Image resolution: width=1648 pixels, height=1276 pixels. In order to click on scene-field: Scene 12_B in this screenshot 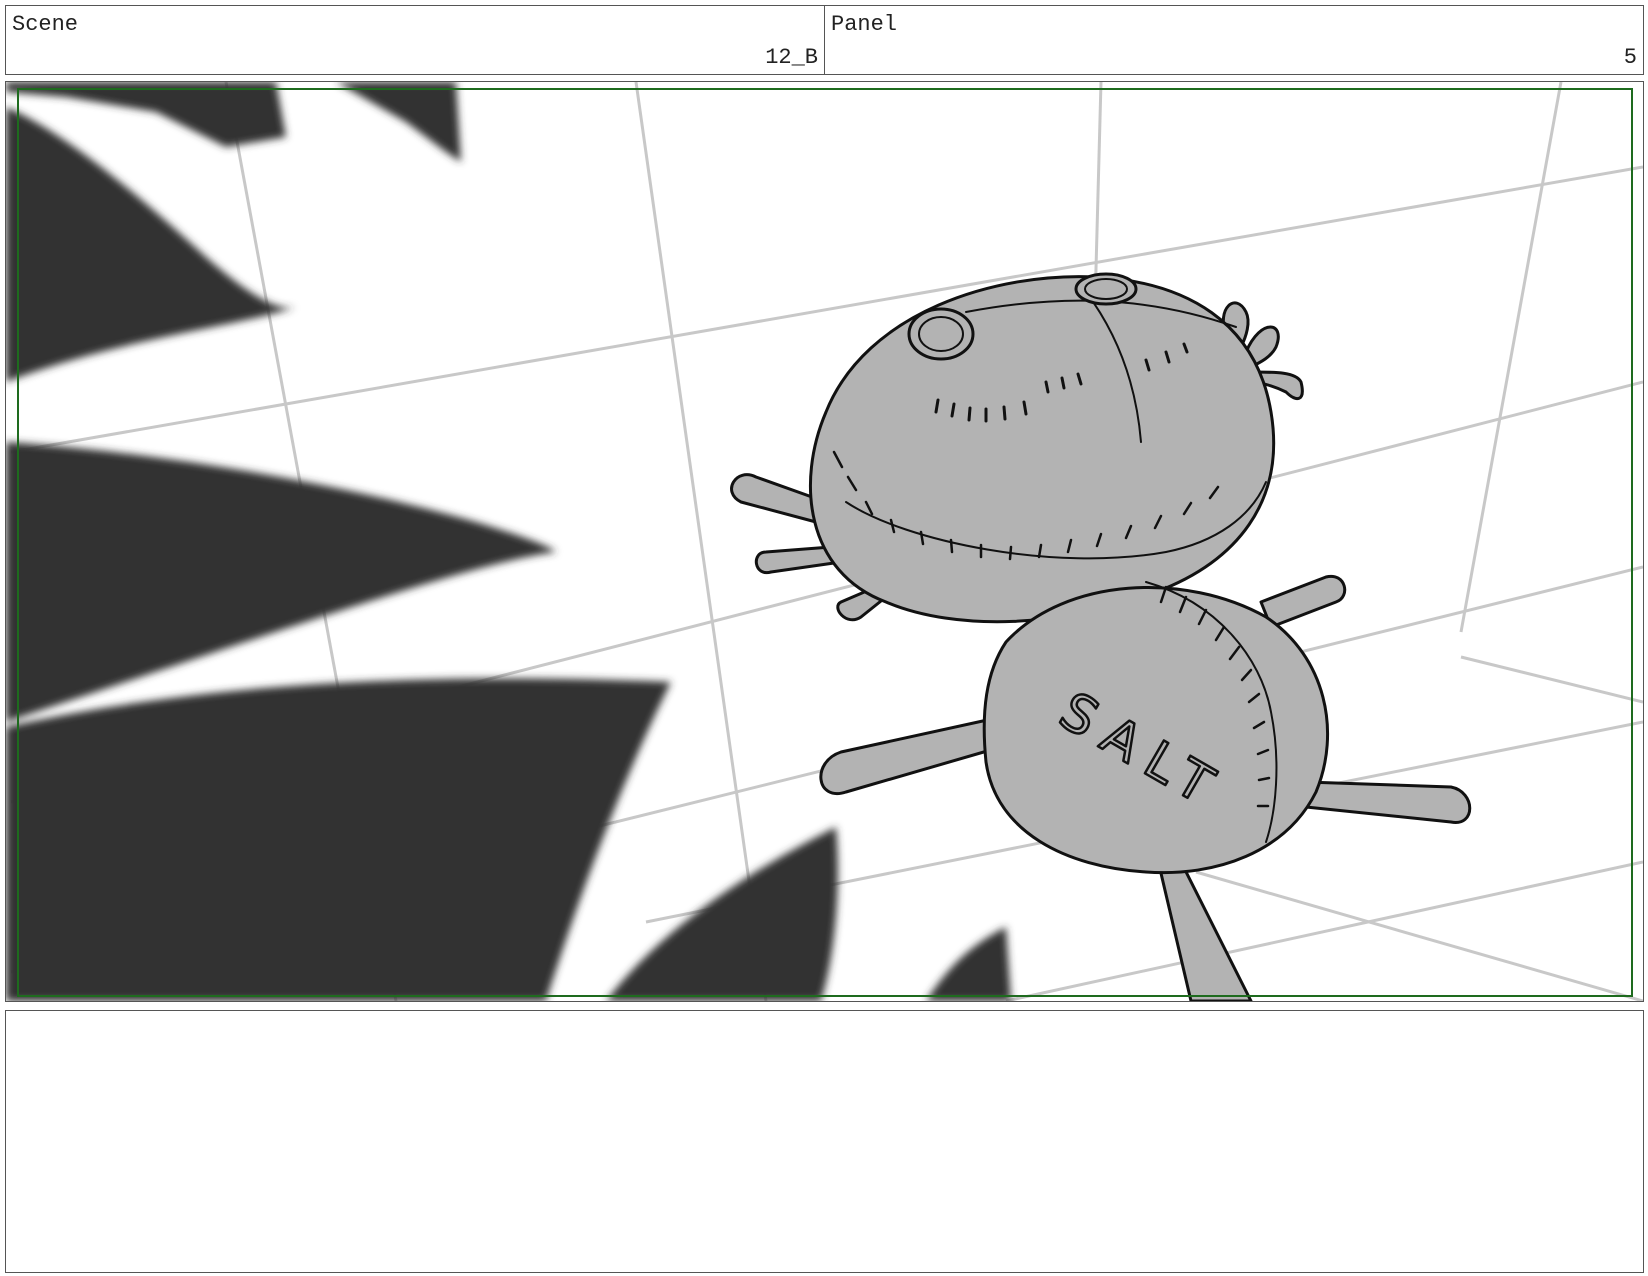, I will do `click(415, 40)`.